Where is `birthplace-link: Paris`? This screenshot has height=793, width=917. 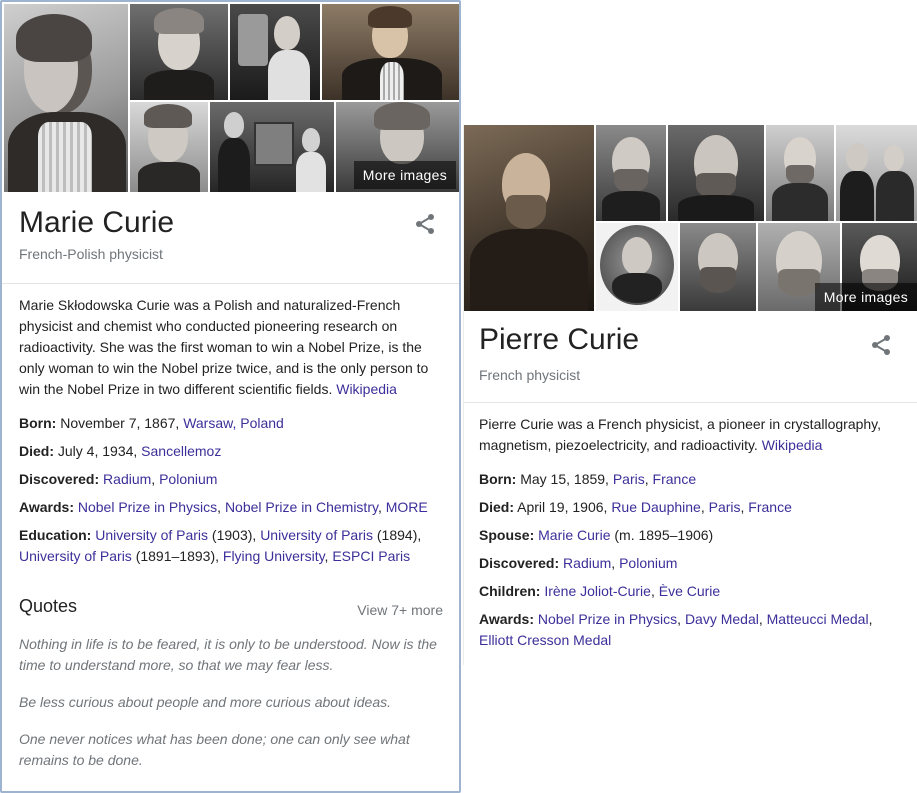
birthplace-link: Paris is located at coordinates (629, 479).